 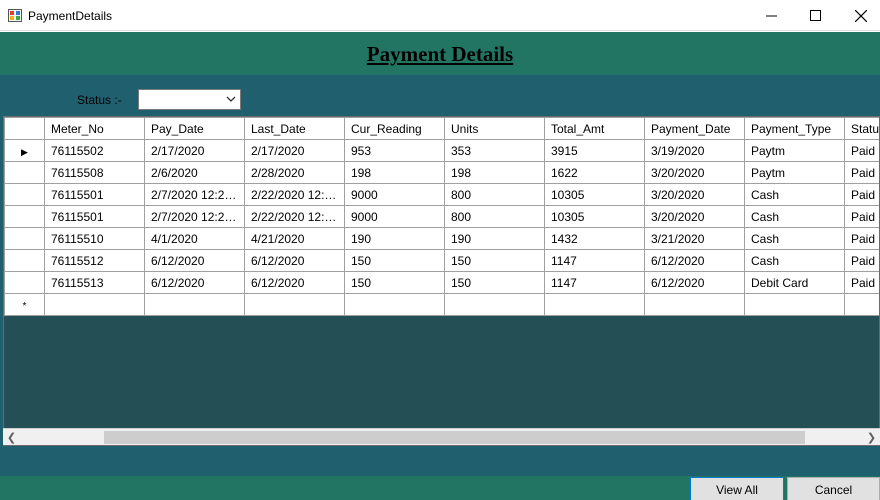 I want to click on column-header: Cur_Reading, so click(x=394, y=128).